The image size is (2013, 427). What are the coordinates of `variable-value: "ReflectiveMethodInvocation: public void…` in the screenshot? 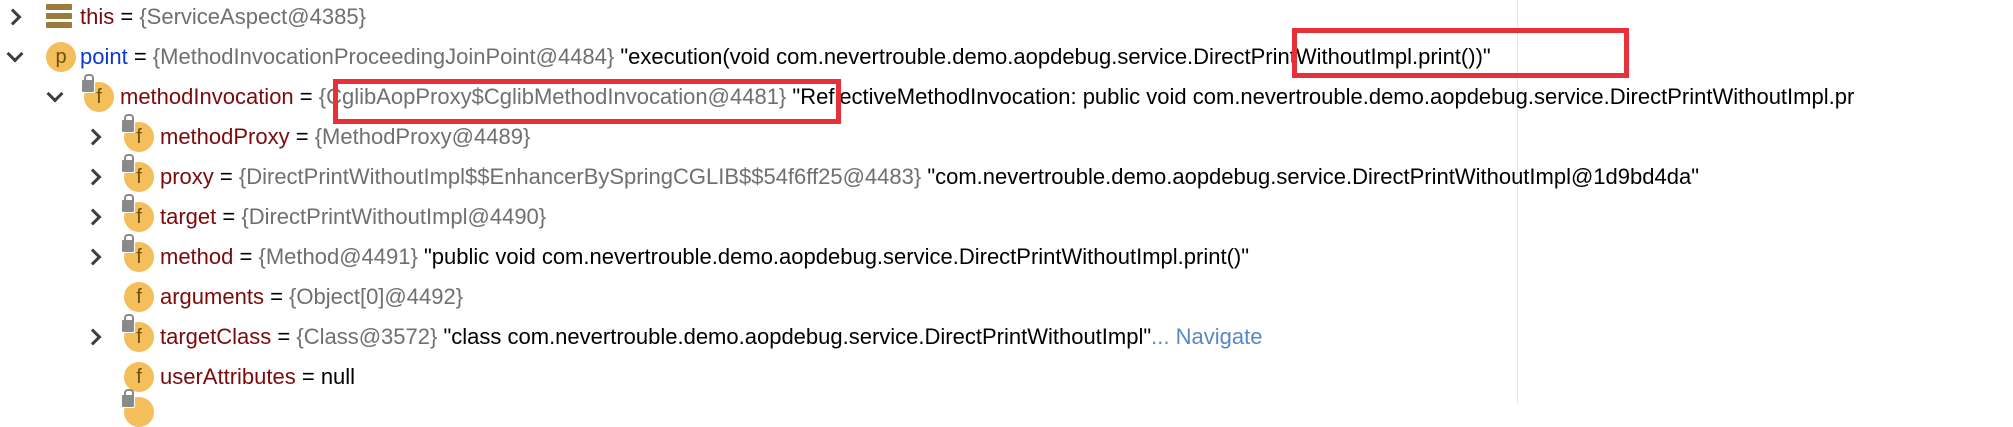 It's located at (1320, 96).